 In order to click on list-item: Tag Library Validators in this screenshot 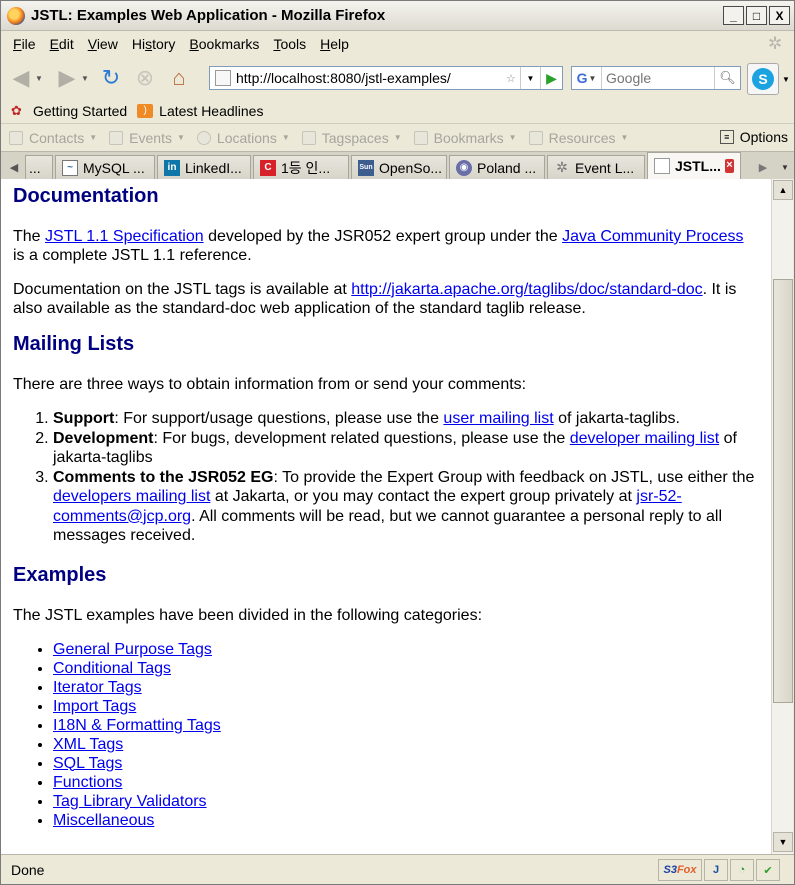, I will do `click(406, 801)`.